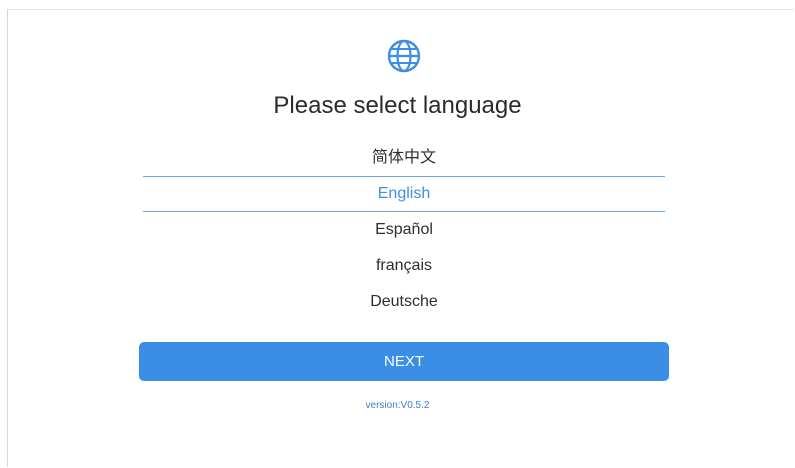 The height and width of the screenshot is (468, 795). Describe the element at coordinates (404, 56) in the screenshot. I see `globe-icon` at that location.